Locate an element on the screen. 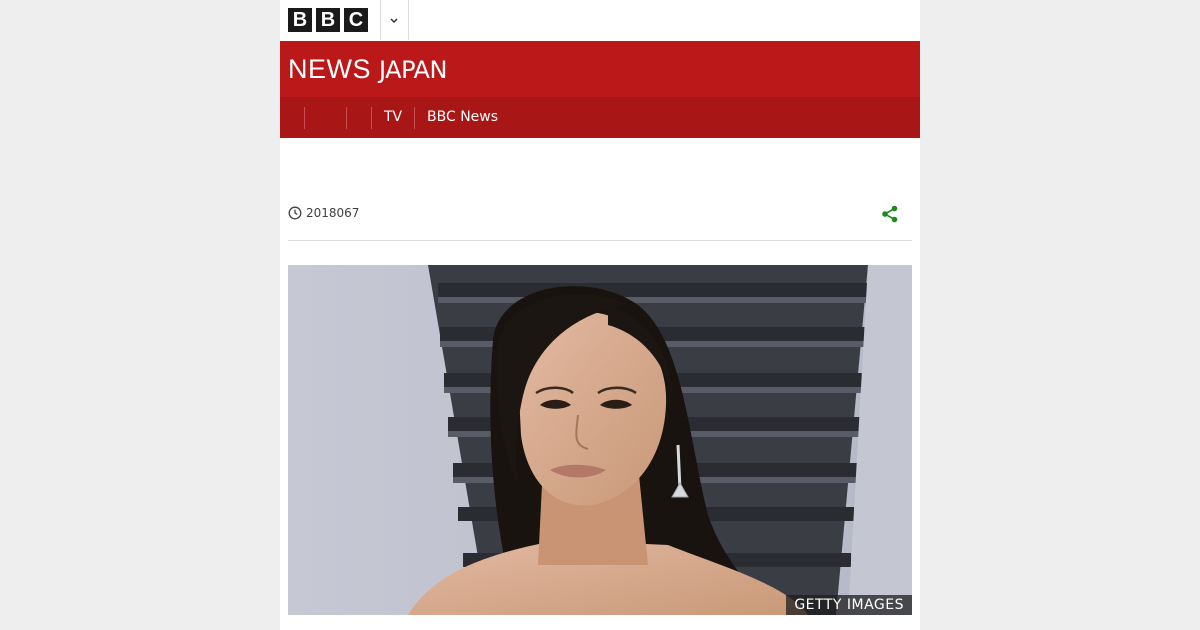 The height and width of the screenshot is (630, 1200). article-date: 2018067 is located at coordinates (333, 213).